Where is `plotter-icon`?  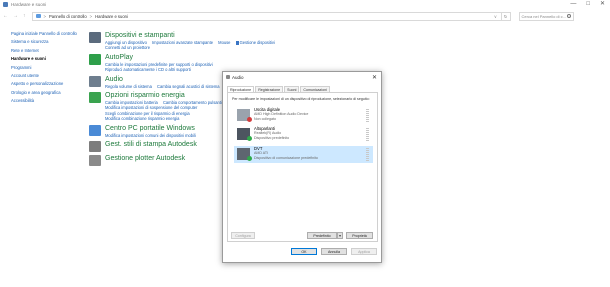
plotter-icon is located at coordinates (95, 161).